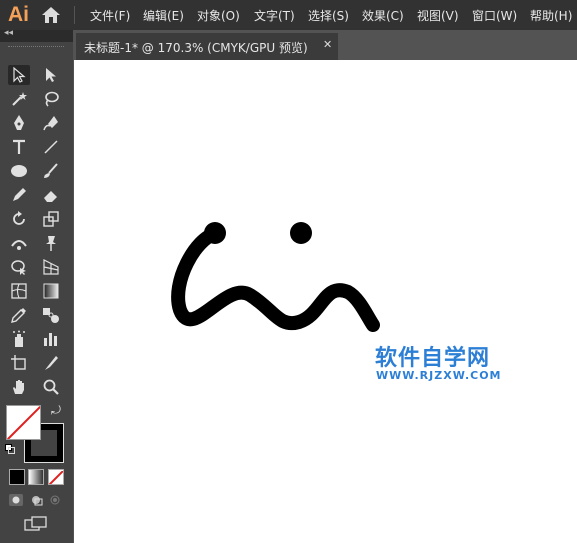  Describe the element at coordinates (51, 339) in the screenshot. I see `column-graph-tool-icon` at that location.